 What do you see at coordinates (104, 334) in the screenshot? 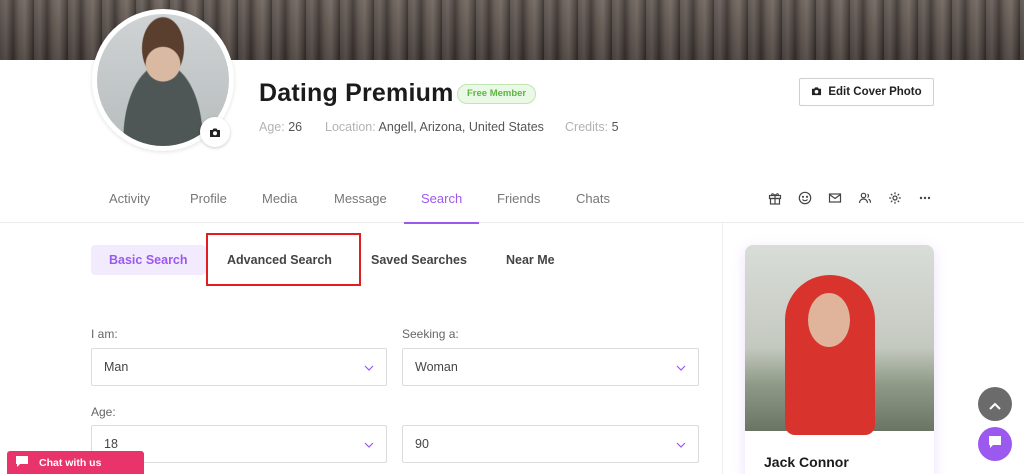
I see `i-am-label: I am:` at bounding box center [104, 334].